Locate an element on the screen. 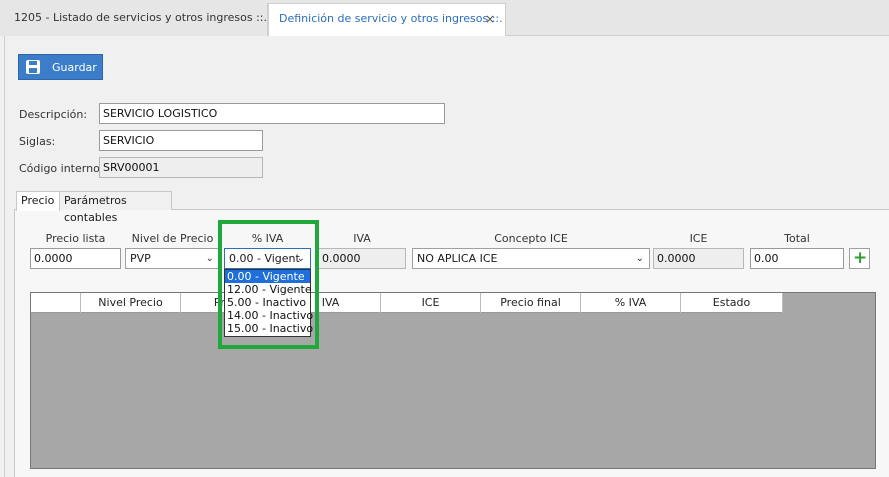 The height and width of the screenshot is (477, 889). total-header: Total is located at coordinates (797, 238).